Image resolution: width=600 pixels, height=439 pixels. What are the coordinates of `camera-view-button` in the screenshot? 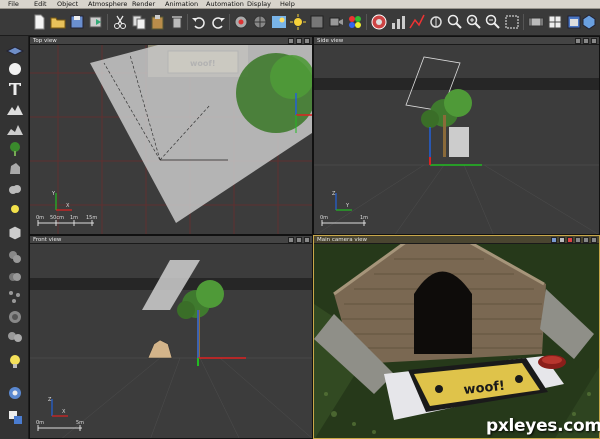 It's located at (554, 240).